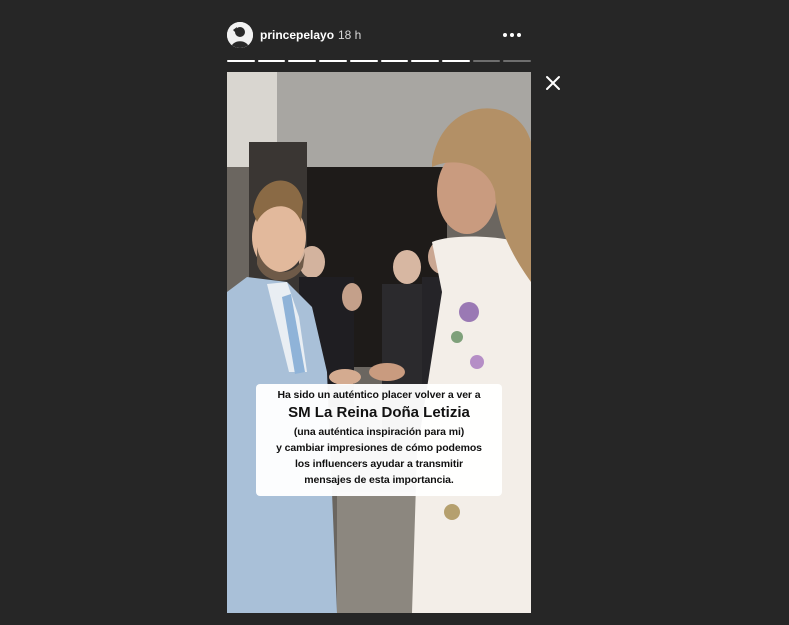  I want to click on caption-line-2: SM La Reina Doña Letizia, so click(379, 412).